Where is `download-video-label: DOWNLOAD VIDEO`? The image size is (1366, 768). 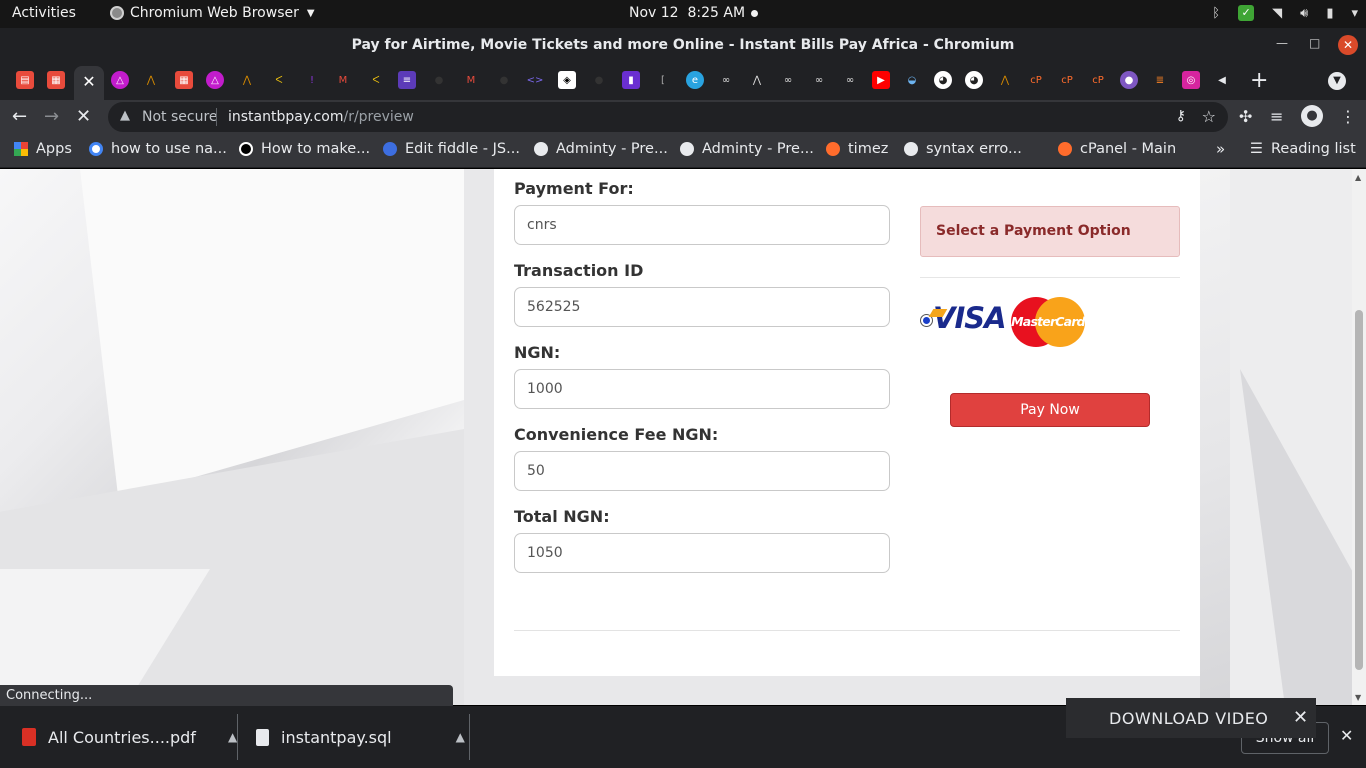 download-video-label: DOWNLOAD VIDEO is located at coordinates (1189, 718).